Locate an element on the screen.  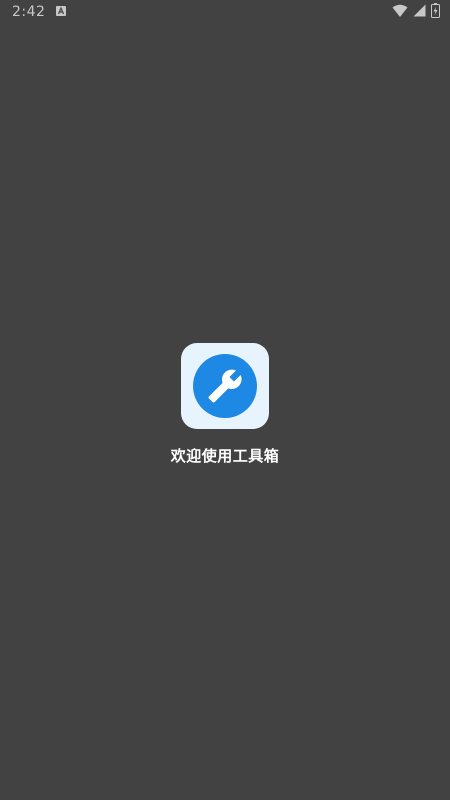
welcome-text: 欢迎使用工具箱 is located at coordinates (225, 456).